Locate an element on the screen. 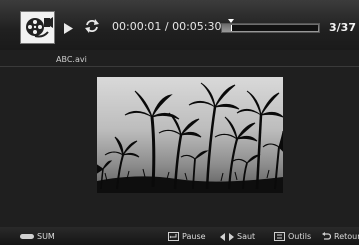 The image size is (359, 245). sum-button: SUM is located at coordinates (37, 236).